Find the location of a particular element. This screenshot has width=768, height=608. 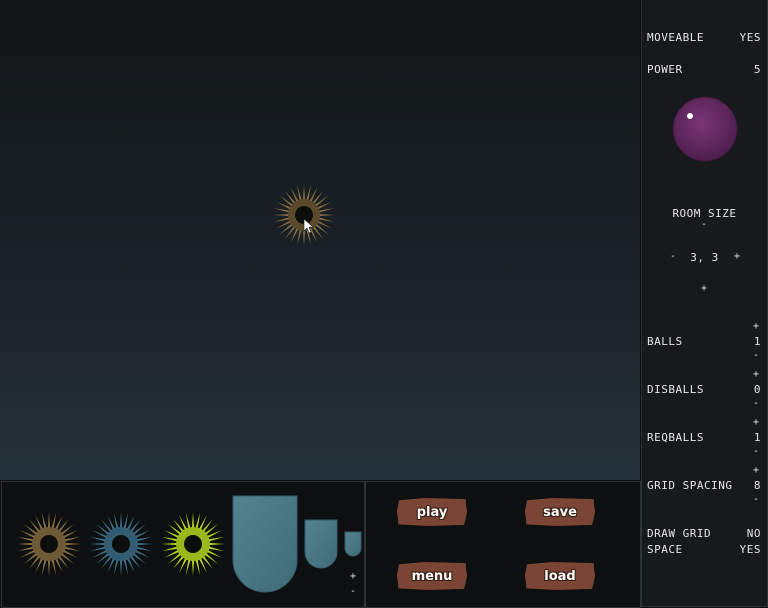

play-button-label: play is located at coordinates (432, 512).